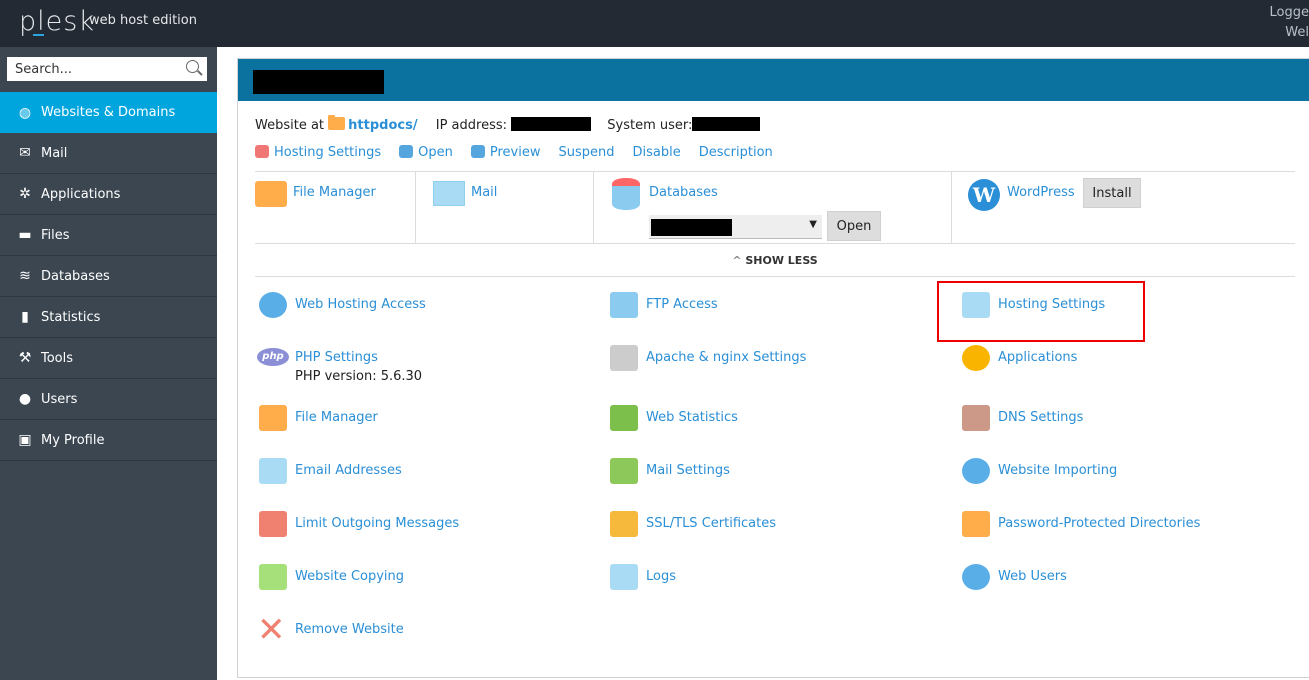 The width and height of the screenshot is (1309, 680). I want to click on certificate-icon, so click(624, 524).